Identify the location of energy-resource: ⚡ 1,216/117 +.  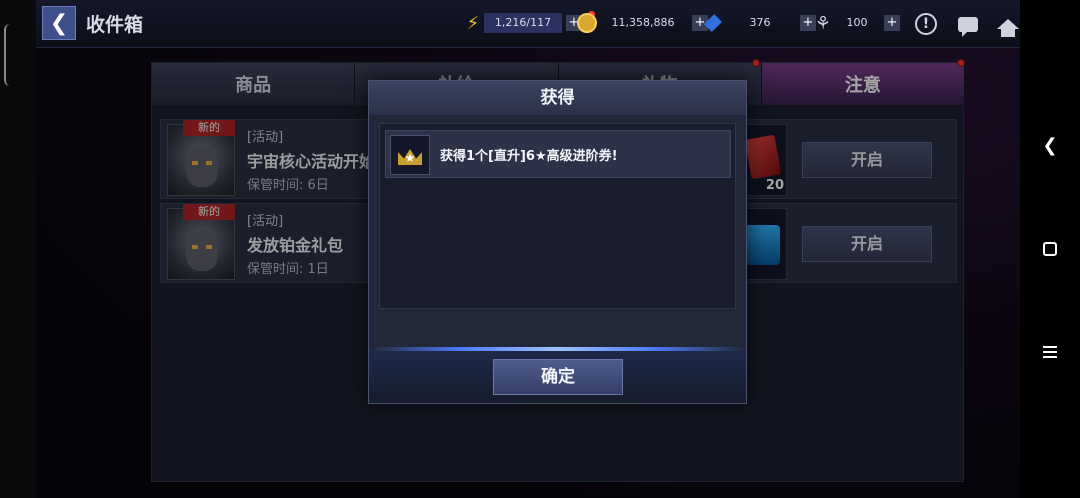
(528, 22).